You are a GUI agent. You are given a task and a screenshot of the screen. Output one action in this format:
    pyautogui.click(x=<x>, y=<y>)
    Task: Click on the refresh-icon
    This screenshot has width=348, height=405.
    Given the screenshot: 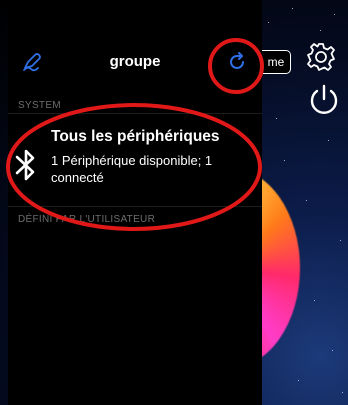 What is the action you would take?
    pyautogui.click(x=237, y=62)
    